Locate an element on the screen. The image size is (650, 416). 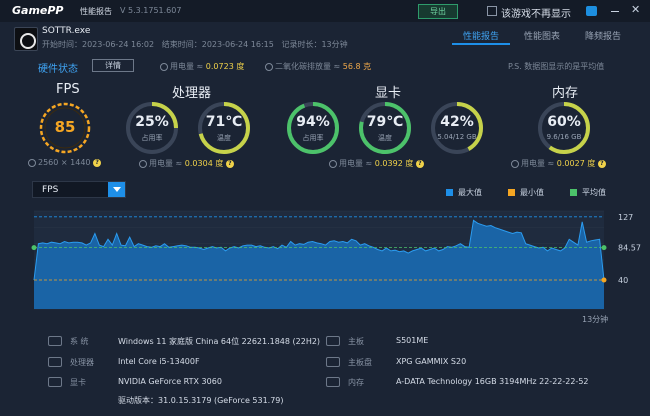
mem-usage-label: 9.6/16 GB is located at coordinates (564, 137).